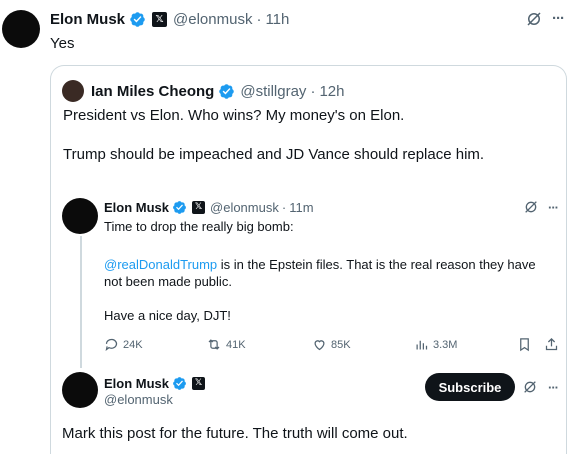 This screenshot has width=579, height=454. I want to click on repost-count: 41K, so click(236, 344).